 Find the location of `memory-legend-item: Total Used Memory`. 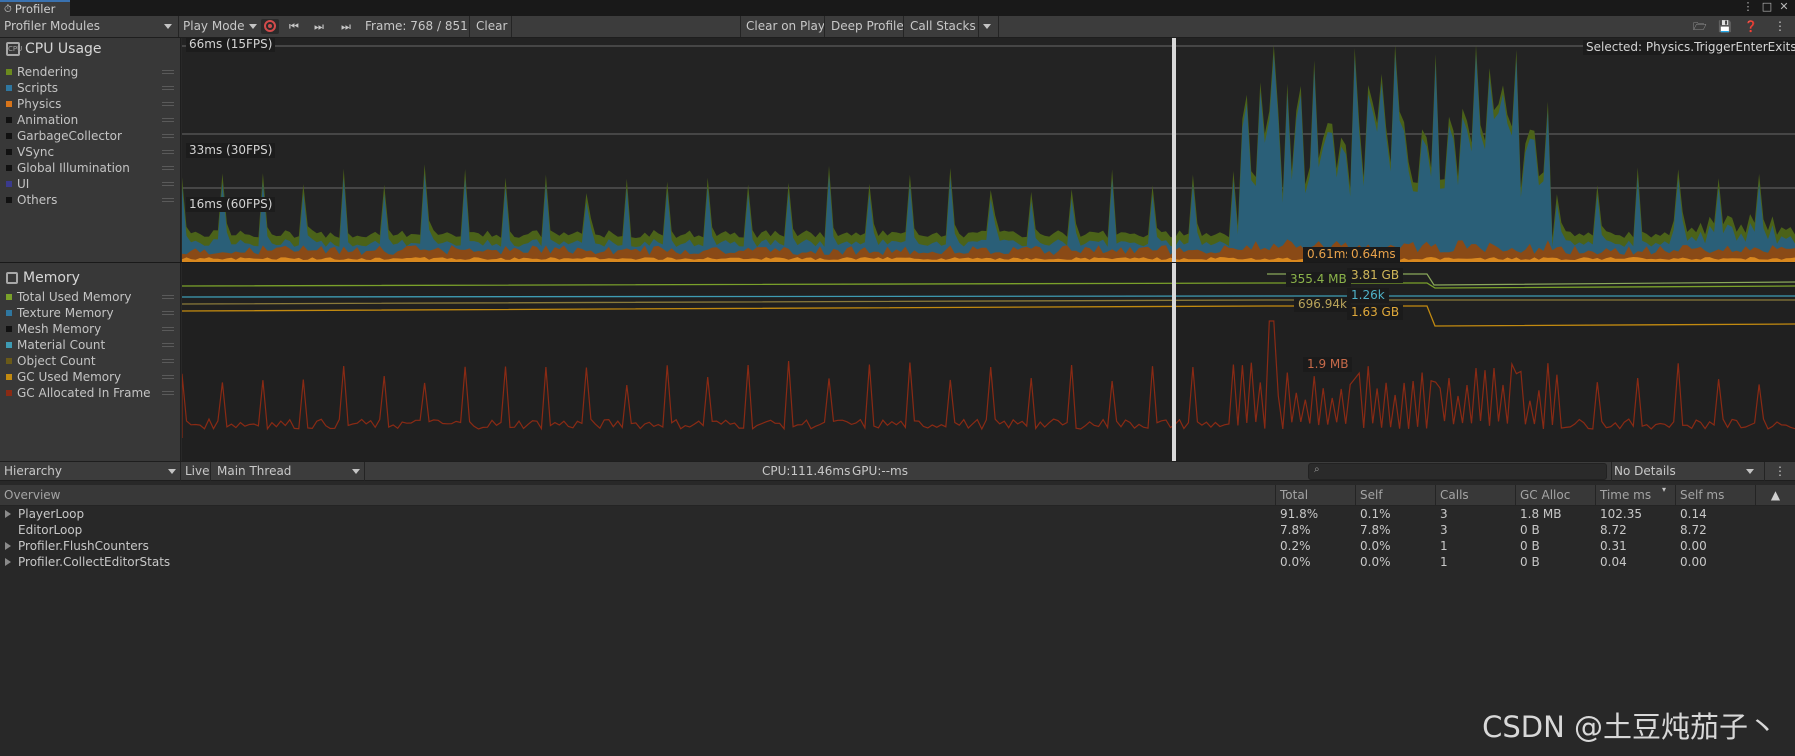

memory-legend-item: Total Used Memory is located at coordinates (69, 297).